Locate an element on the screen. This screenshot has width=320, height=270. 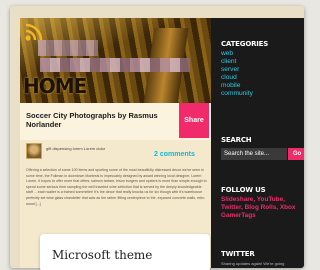
rss-icon is located at coordinates (34, 32).